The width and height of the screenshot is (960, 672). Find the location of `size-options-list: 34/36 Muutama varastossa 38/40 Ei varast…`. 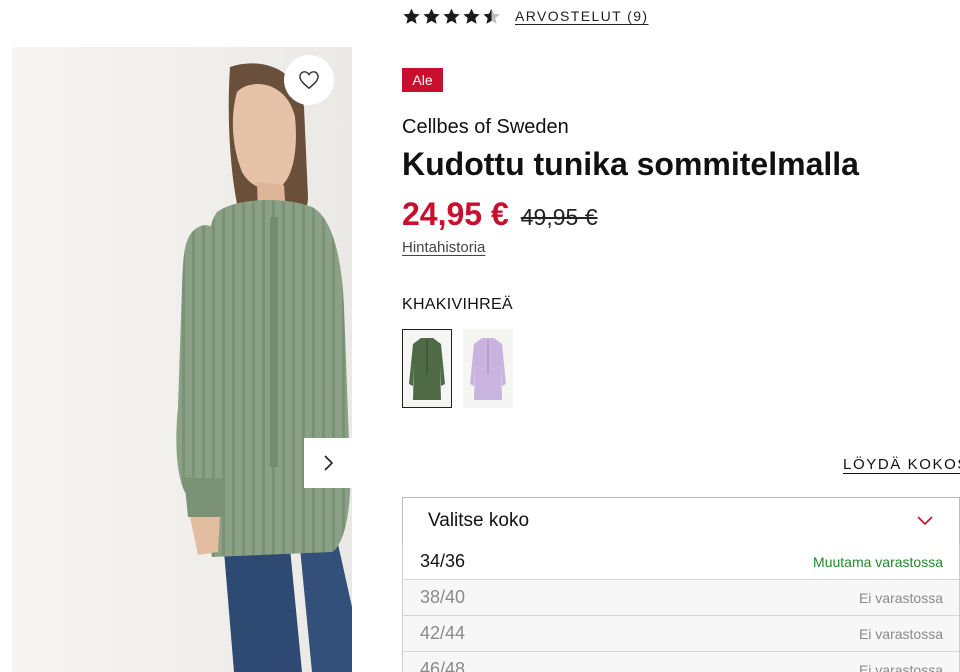

size-options-list: 34/36 Muutama varastossa 38/40 Ei varast… is located at coordinates (681, 608).